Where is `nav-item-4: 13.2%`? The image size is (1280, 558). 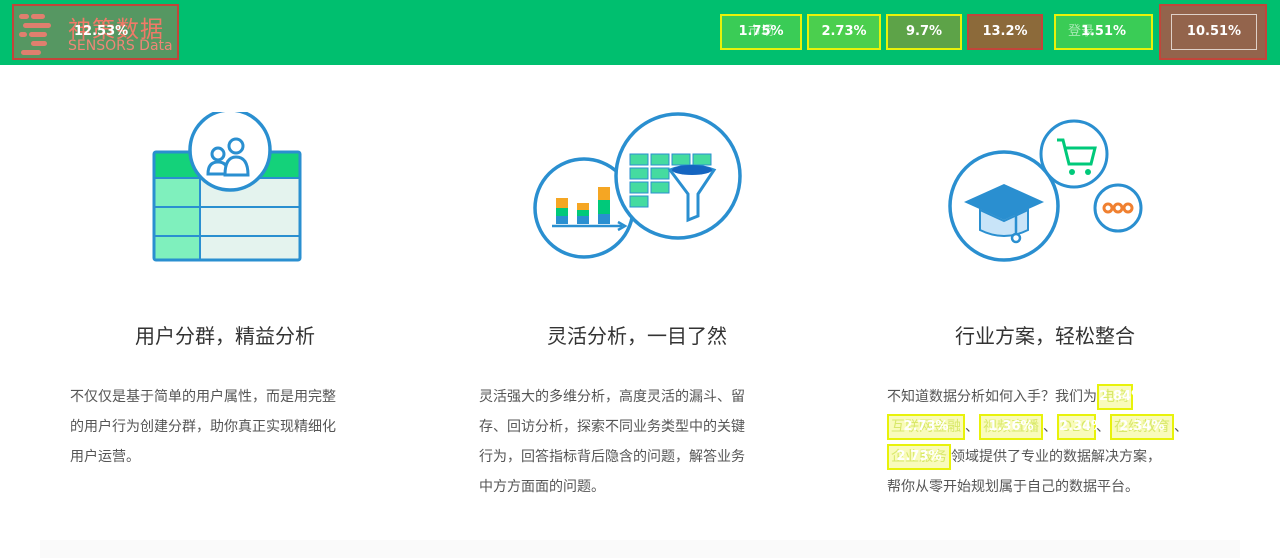
nav-item-4: 13.2% is located at coordinates (1005, 32).